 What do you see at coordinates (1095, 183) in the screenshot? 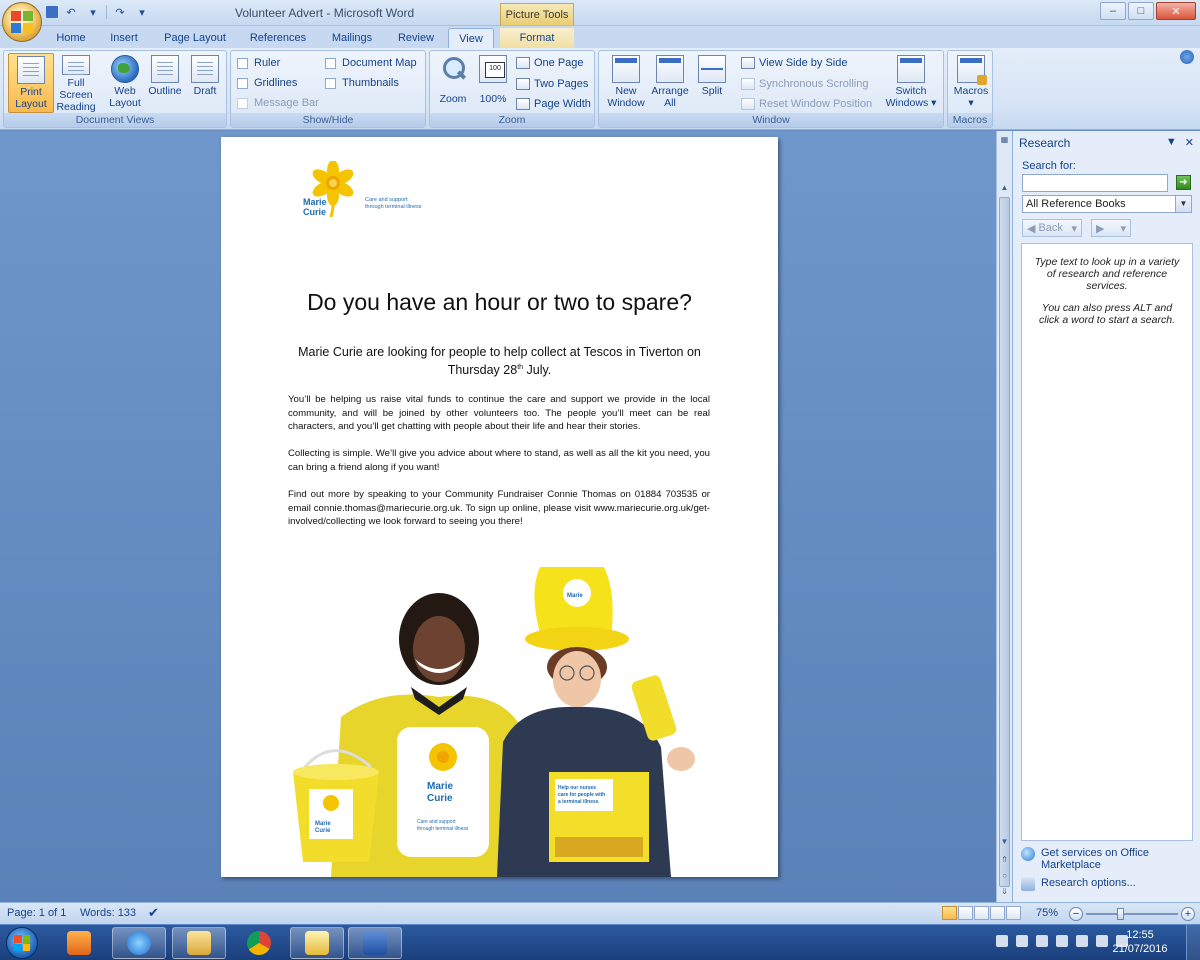
I see `research-search-input` at bounding box center [1095, 183].